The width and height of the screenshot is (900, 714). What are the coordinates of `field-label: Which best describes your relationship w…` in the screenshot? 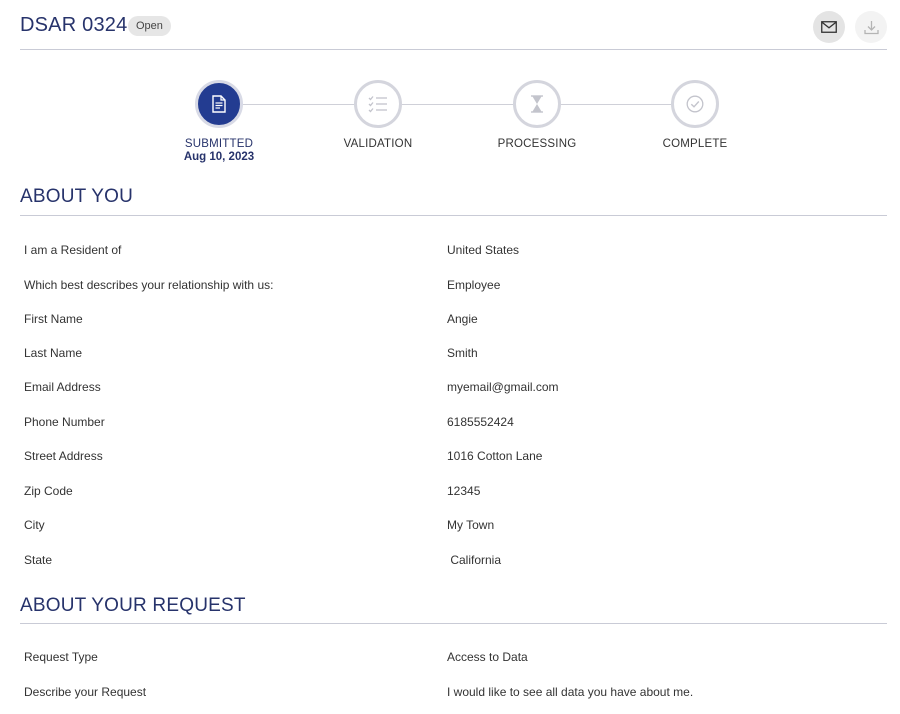 It's located at (149, 285).